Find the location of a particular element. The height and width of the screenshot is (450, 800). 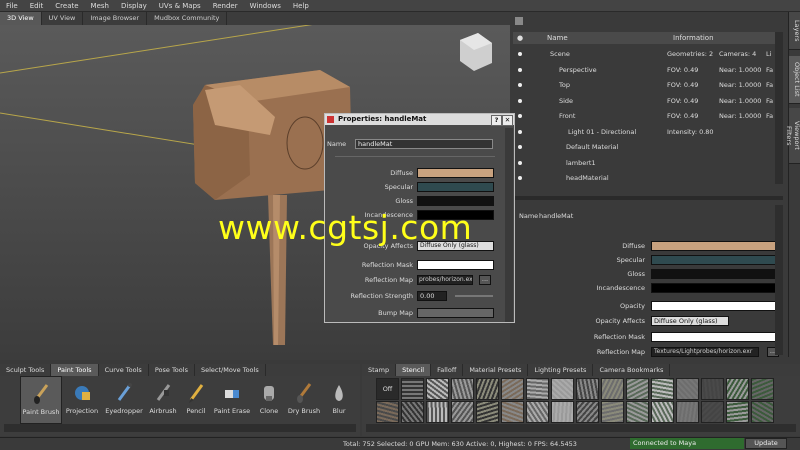

opacity-affects-dropdown: Diffuse Only (glass) is located at coordinates (690, 321).